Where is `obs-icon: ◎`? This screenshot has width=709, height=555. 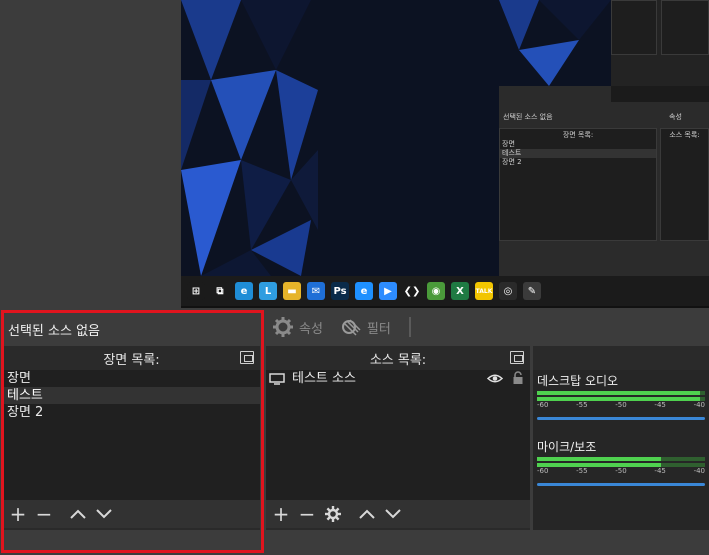 obs-icon: ◎ is located at coordinates (508, 291).